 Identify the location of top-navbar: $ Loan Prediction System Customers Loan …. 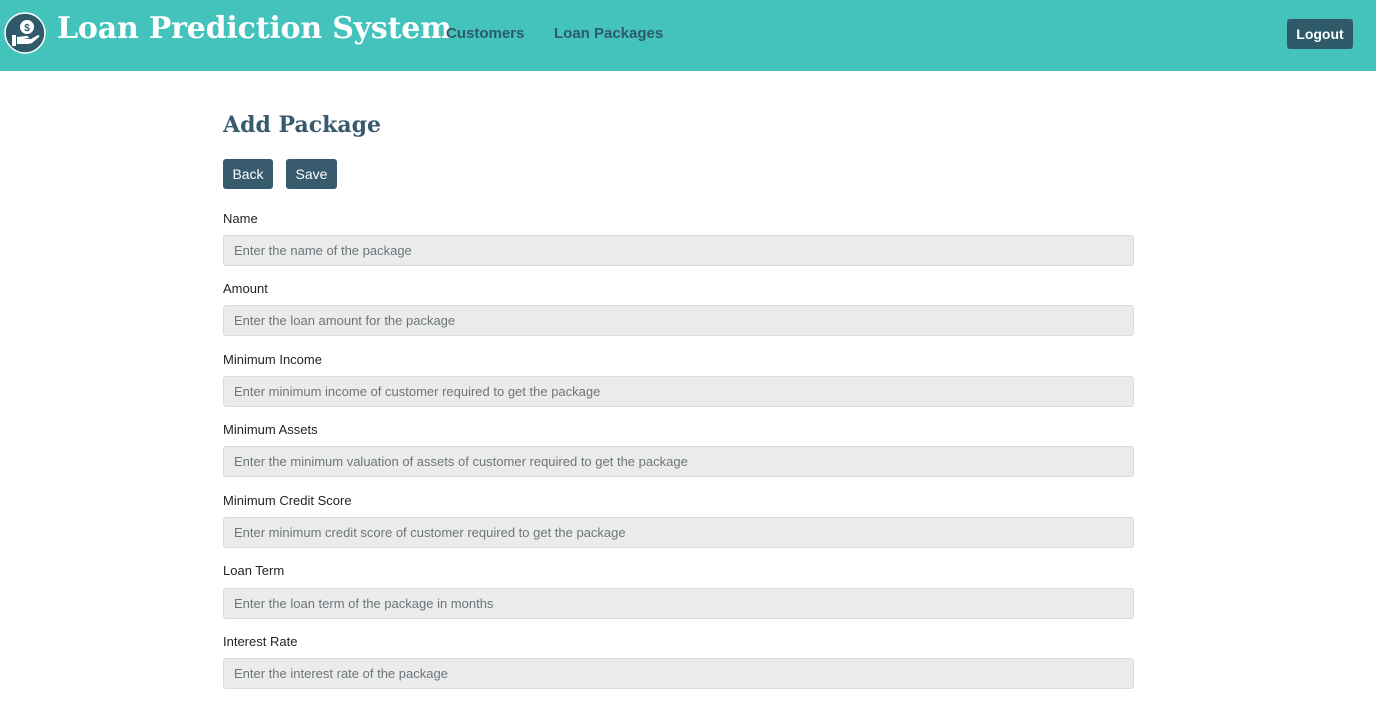
(688, 35).